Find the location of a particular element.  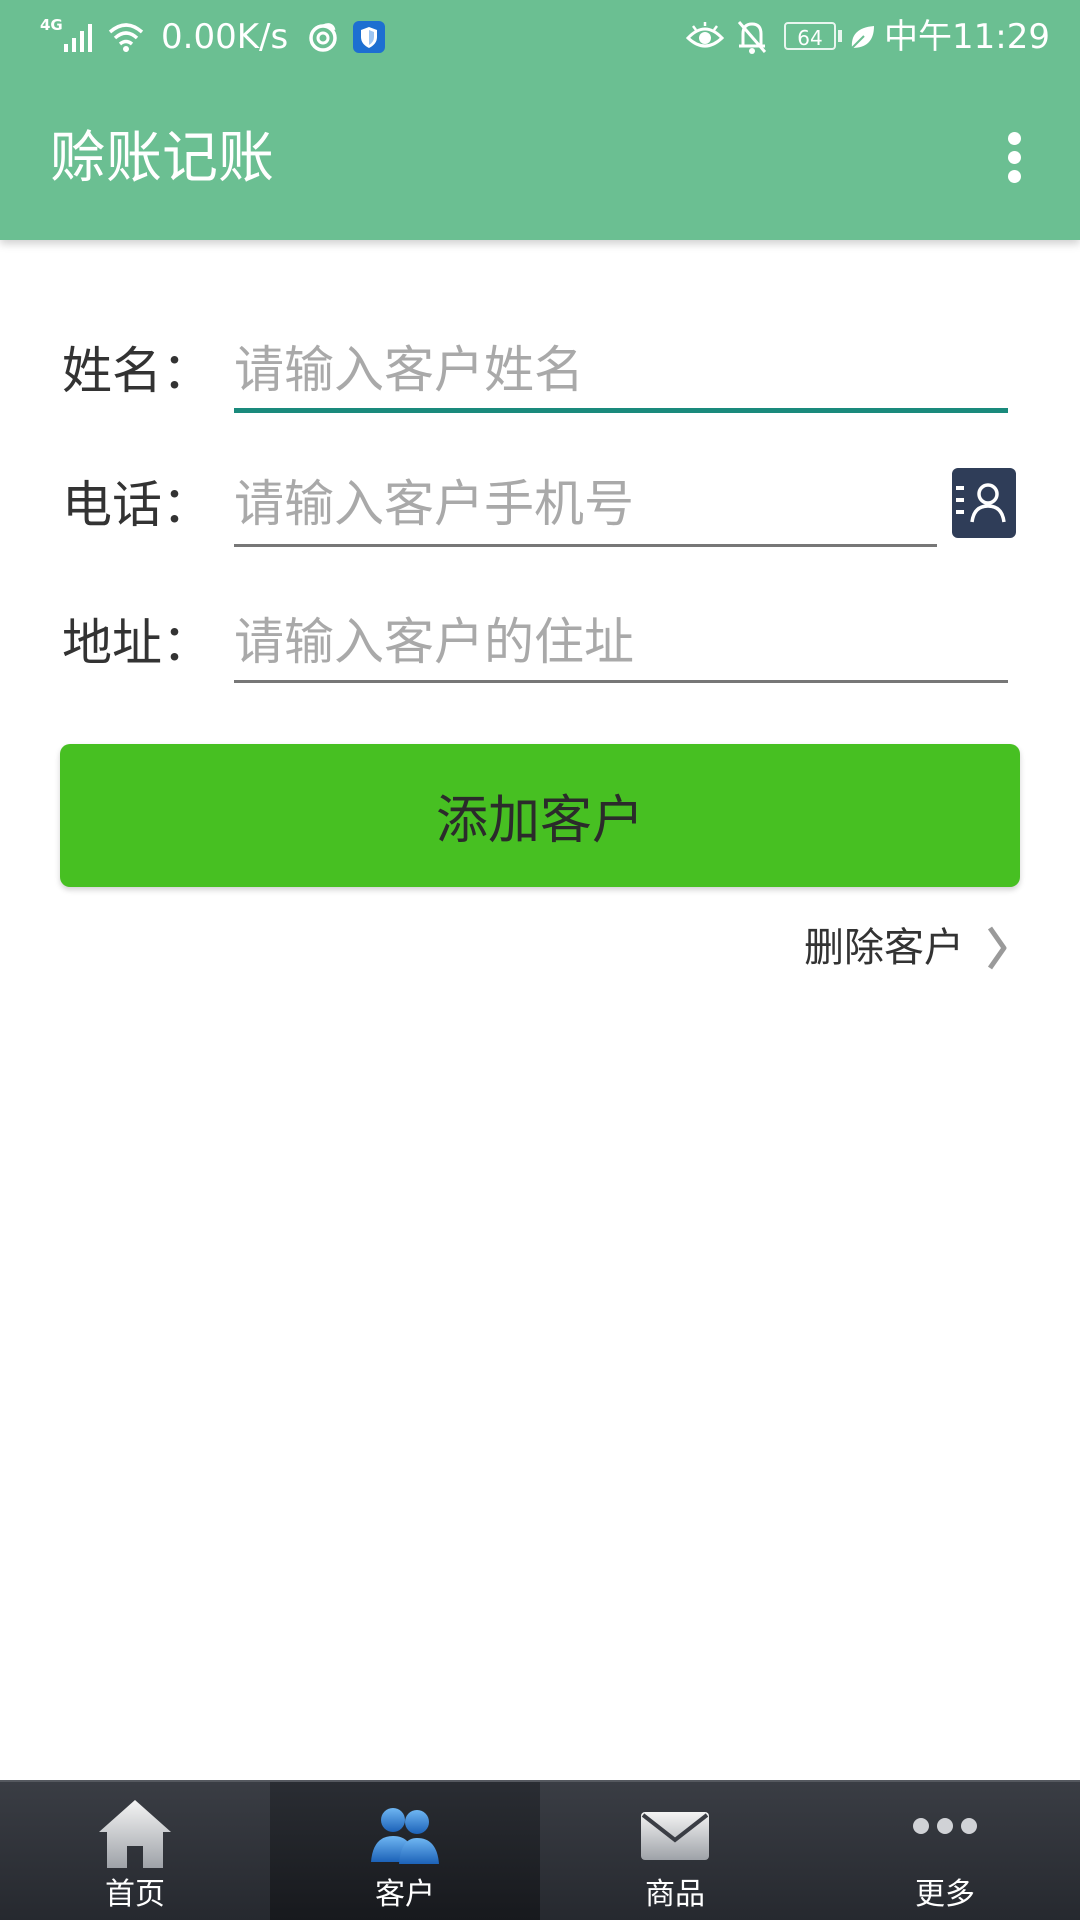

tab-home: 首页 is located at coordinates (135, 1851).